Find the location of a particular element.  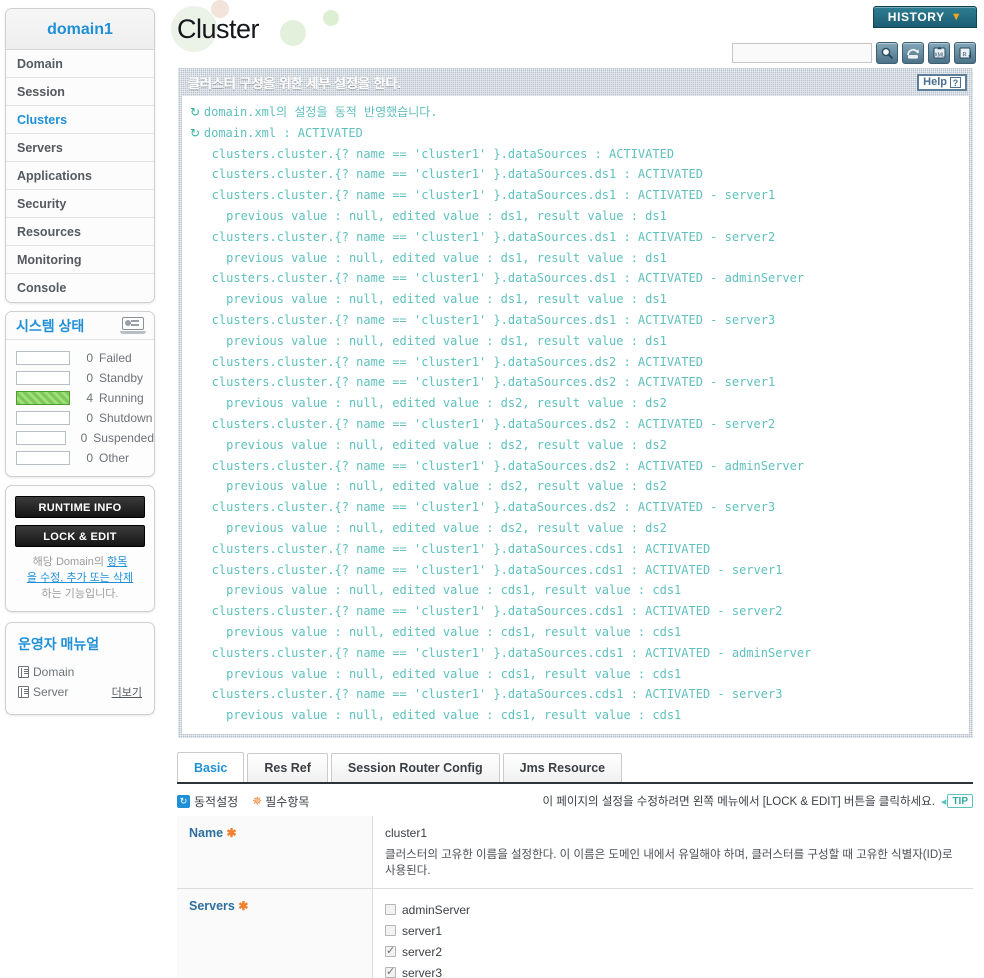

action-desc-link-2: 을 수정, 추가 또는 삭제 is located at coordinates (80, 578).